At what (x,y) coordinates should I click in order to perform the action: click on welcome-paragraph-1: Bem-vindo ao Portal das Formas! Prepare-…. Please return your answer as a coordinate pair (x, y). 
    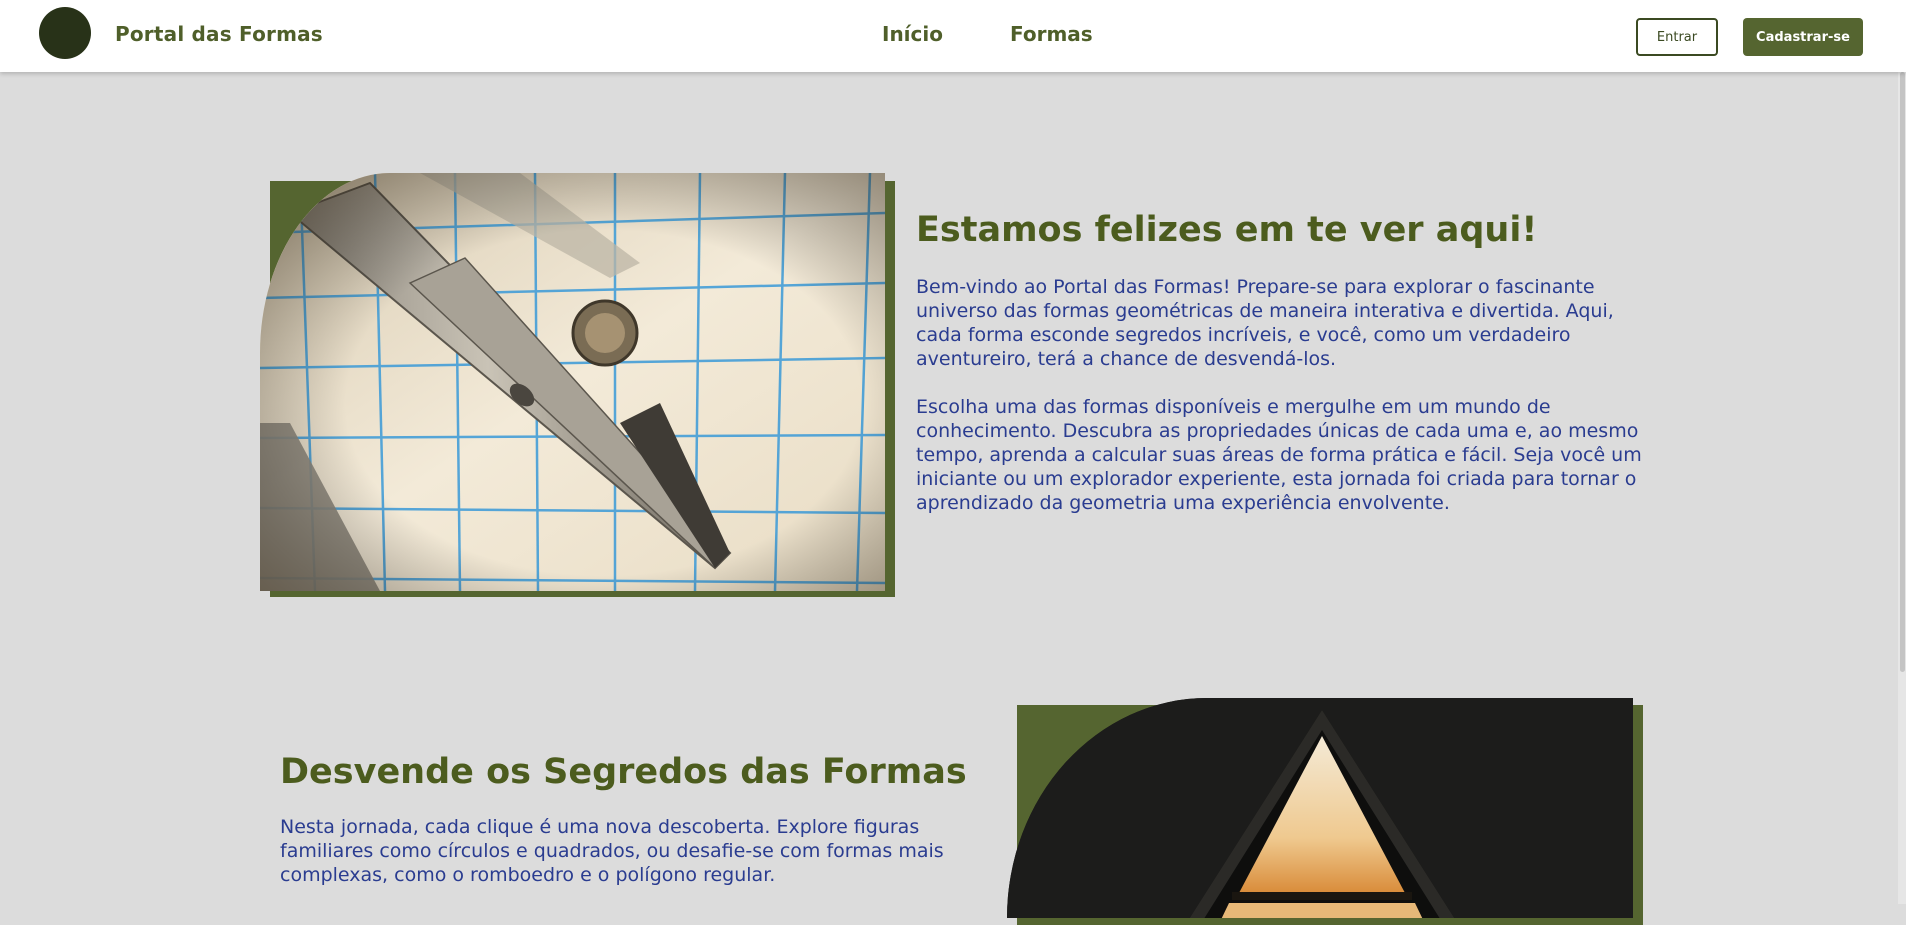
    Looking at the image, I should click on (1265, 323).